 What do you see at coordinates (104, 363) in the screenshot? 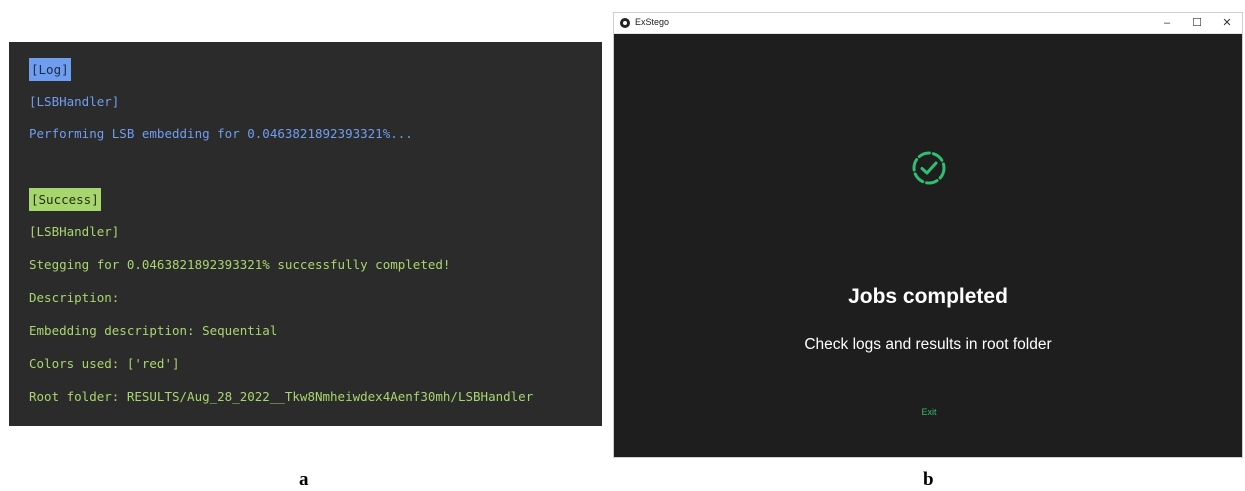
I see `colors-used-line: Colors used: ['red']` at bounding box center [104, 363].